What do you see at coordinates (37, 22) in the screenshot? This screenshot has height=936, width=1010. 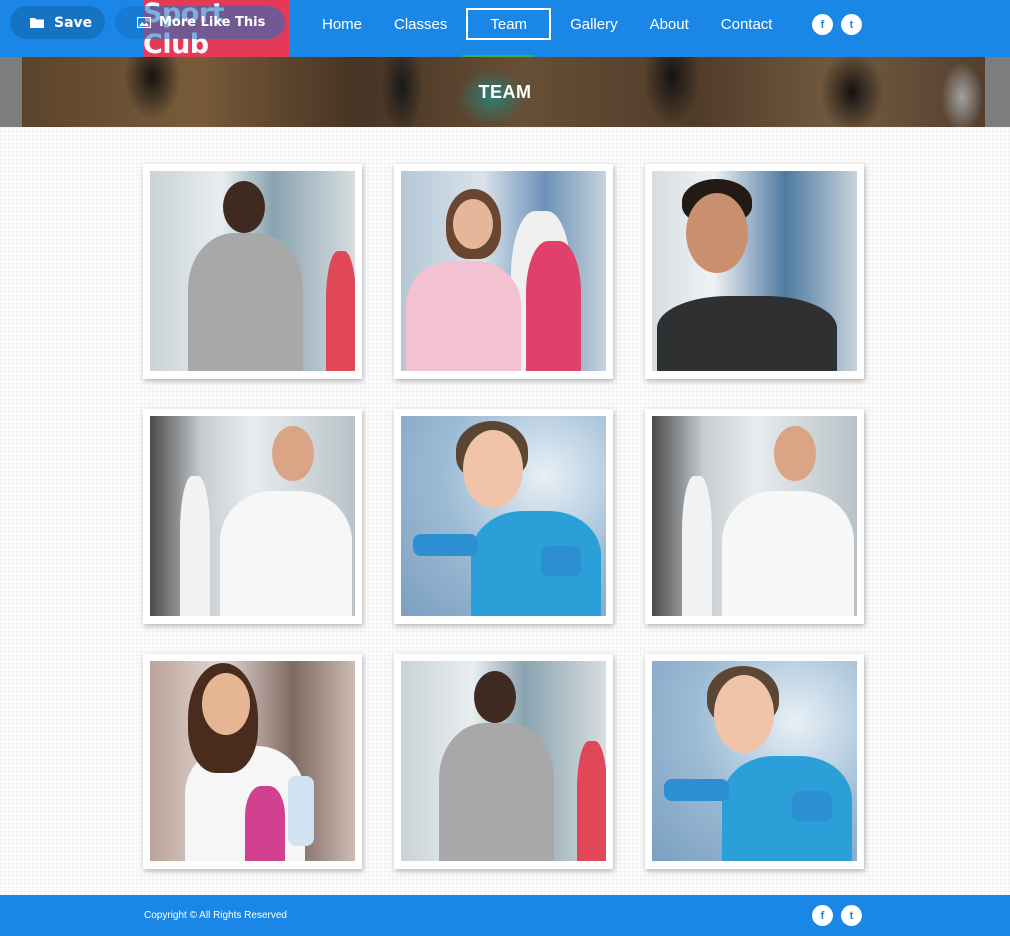 I see `folder-icon` at bounding box center [37, 22].